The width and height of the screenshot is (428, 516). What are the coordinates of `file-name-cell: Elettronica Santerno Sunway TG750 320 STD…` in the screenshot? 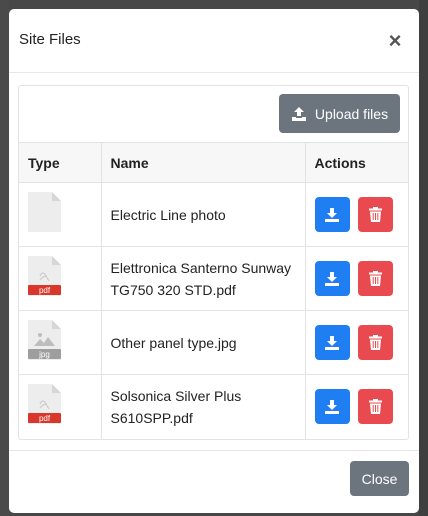 It's located at (202, 278).